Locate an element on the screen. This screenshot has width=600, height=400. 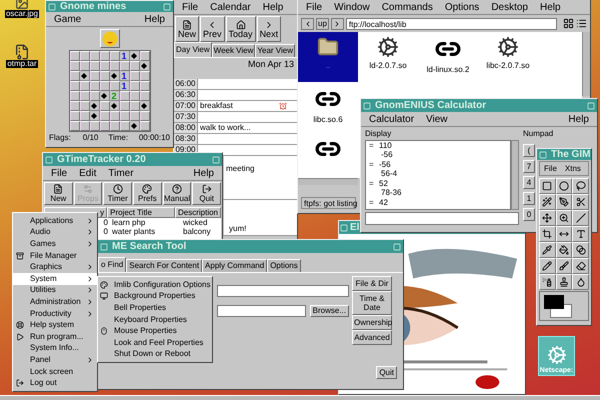
menu-entry: Productivity is located at coordinates (55, 314).